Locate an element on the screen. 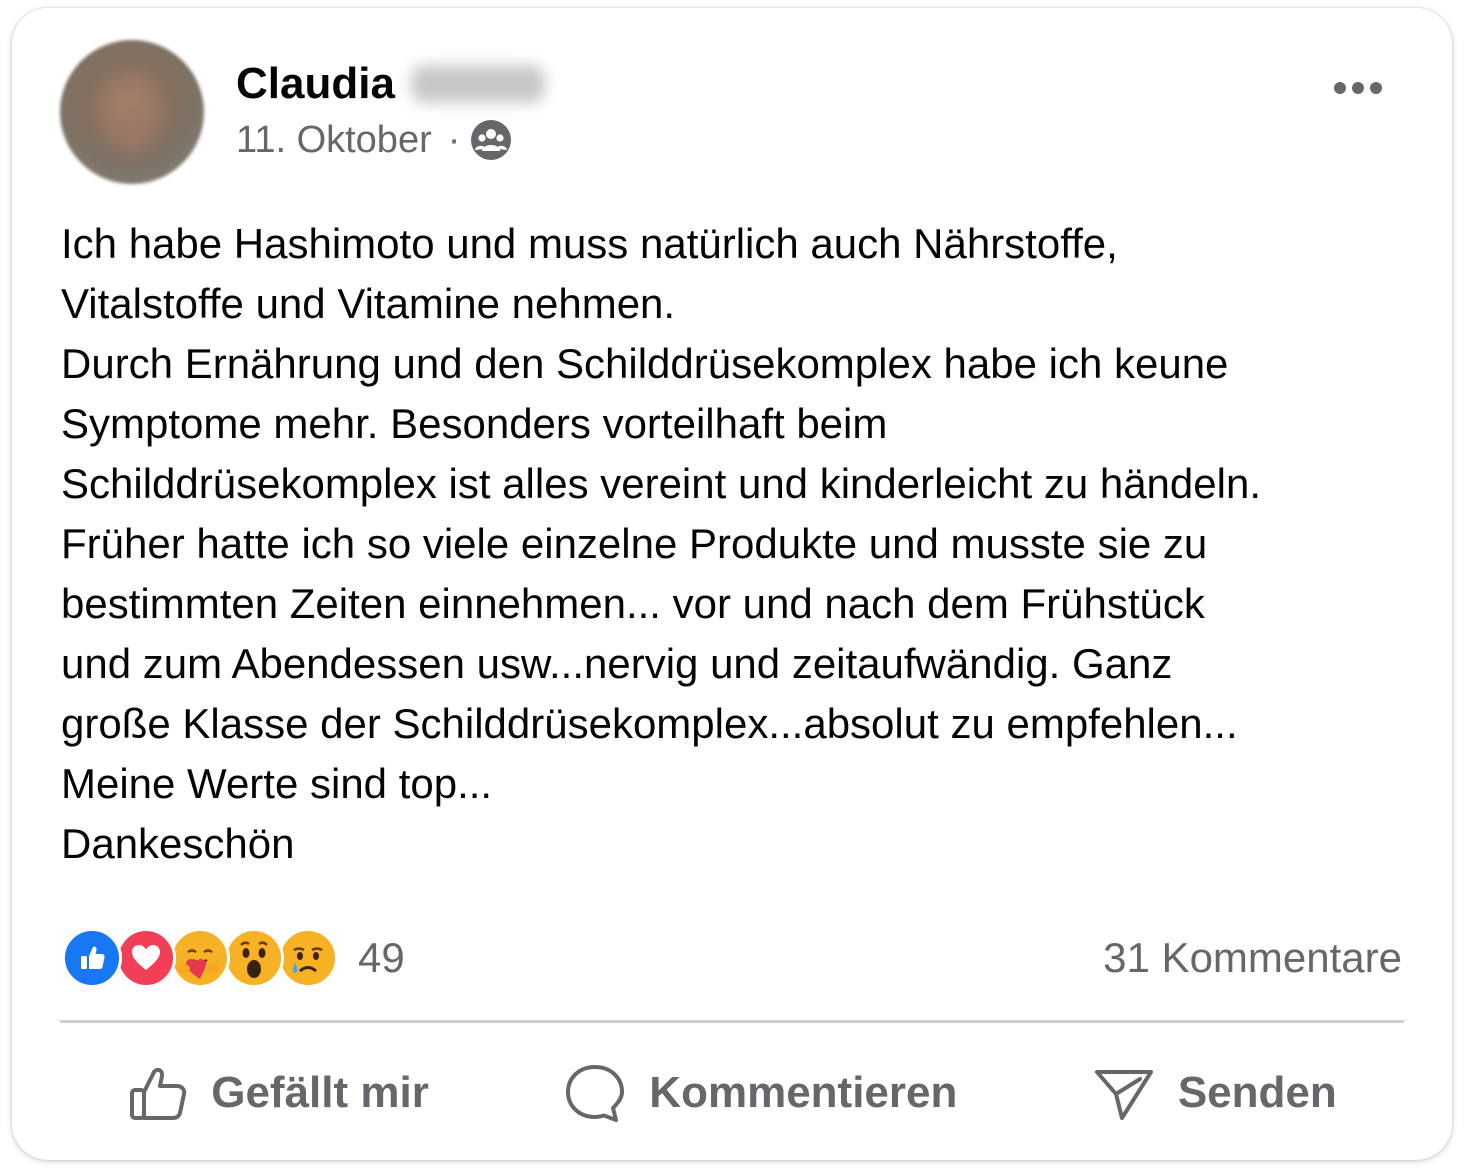 Image resolution: width=1464 pixels, height=1176 pixels. action-bar: Gefällt mir Kommentieren Senden is located at coordinates (732, 1093).